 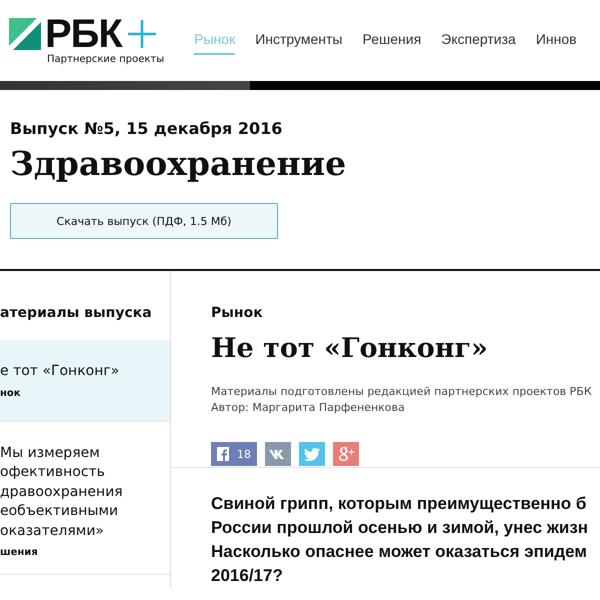 I want to click on share-count: 18, so click(x=244, y=454).